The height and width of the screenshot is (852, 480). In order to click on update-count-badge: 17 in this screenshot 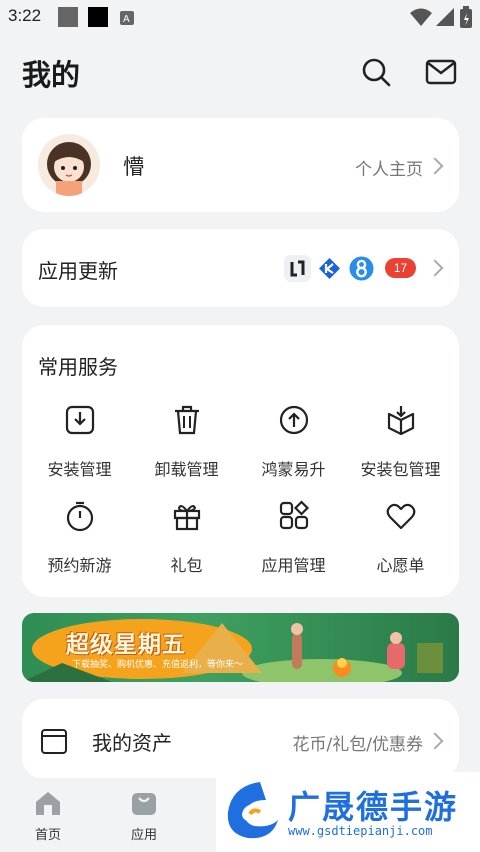, I will do `click(400, 268)`.